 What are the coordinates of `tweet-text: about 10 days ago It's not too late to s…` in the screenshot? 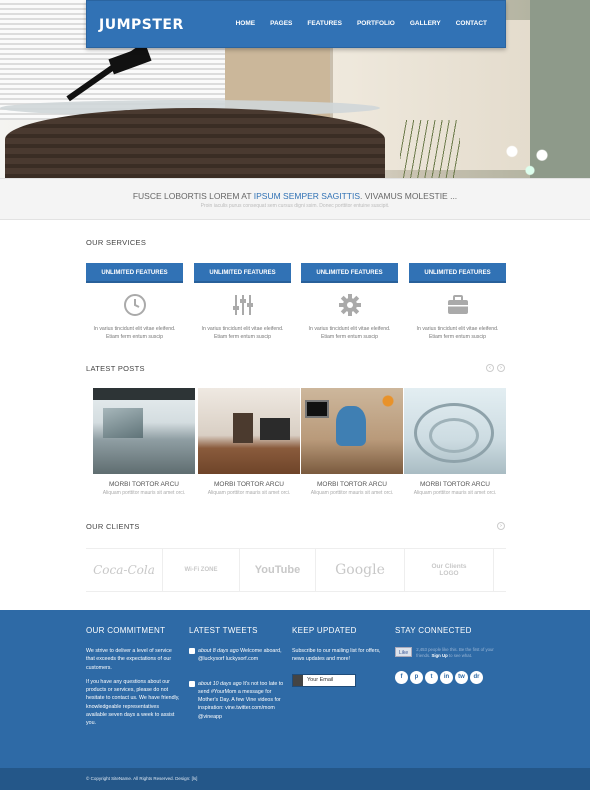 It's located at (241, 700).